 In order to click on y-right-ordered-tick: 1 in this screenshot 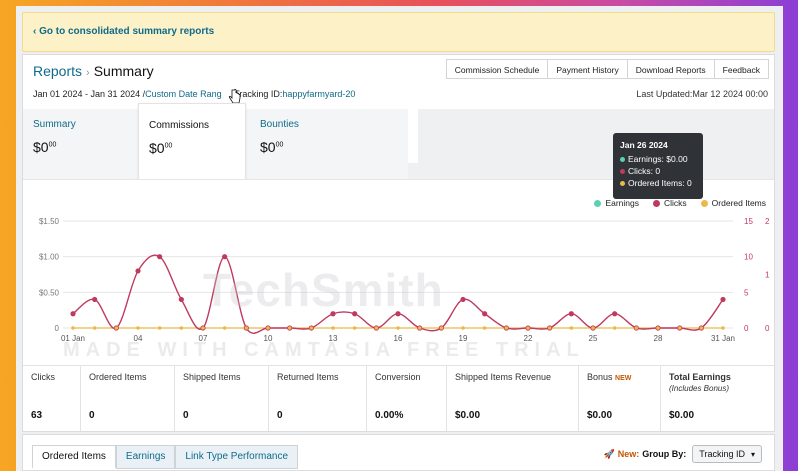, I will do `click(767, 275)`.